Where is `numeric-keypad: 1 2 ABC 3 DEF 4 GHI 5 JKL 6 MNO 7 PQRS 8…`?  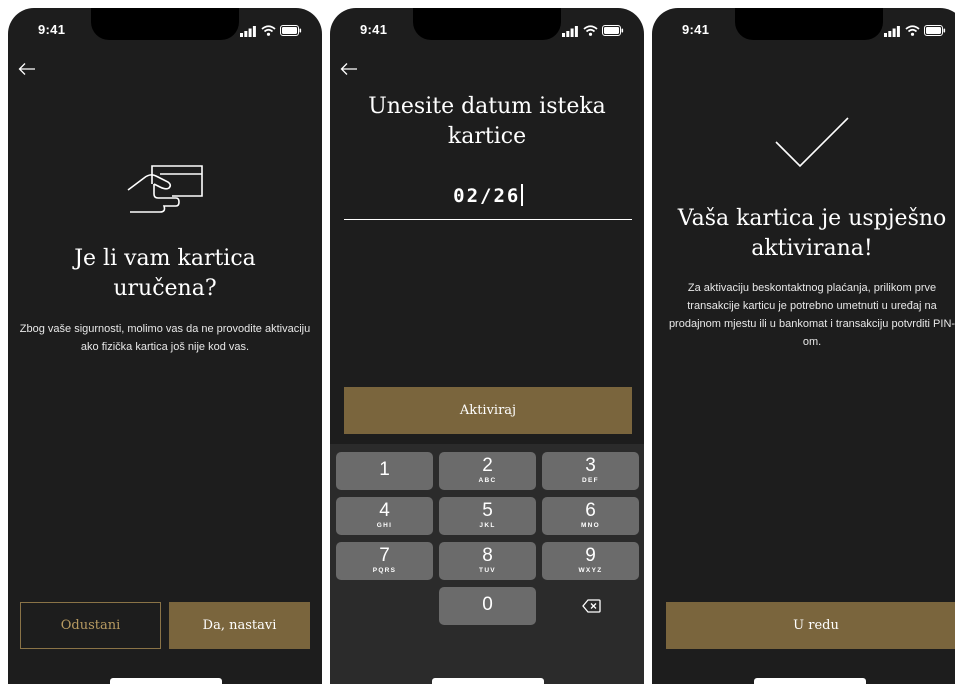 numeric-keypad: 1 2 ABC 3 DEF 4 GHI 5 JKL 6 MNO 7 PQRS 8… is located at coordinates (487, 564).